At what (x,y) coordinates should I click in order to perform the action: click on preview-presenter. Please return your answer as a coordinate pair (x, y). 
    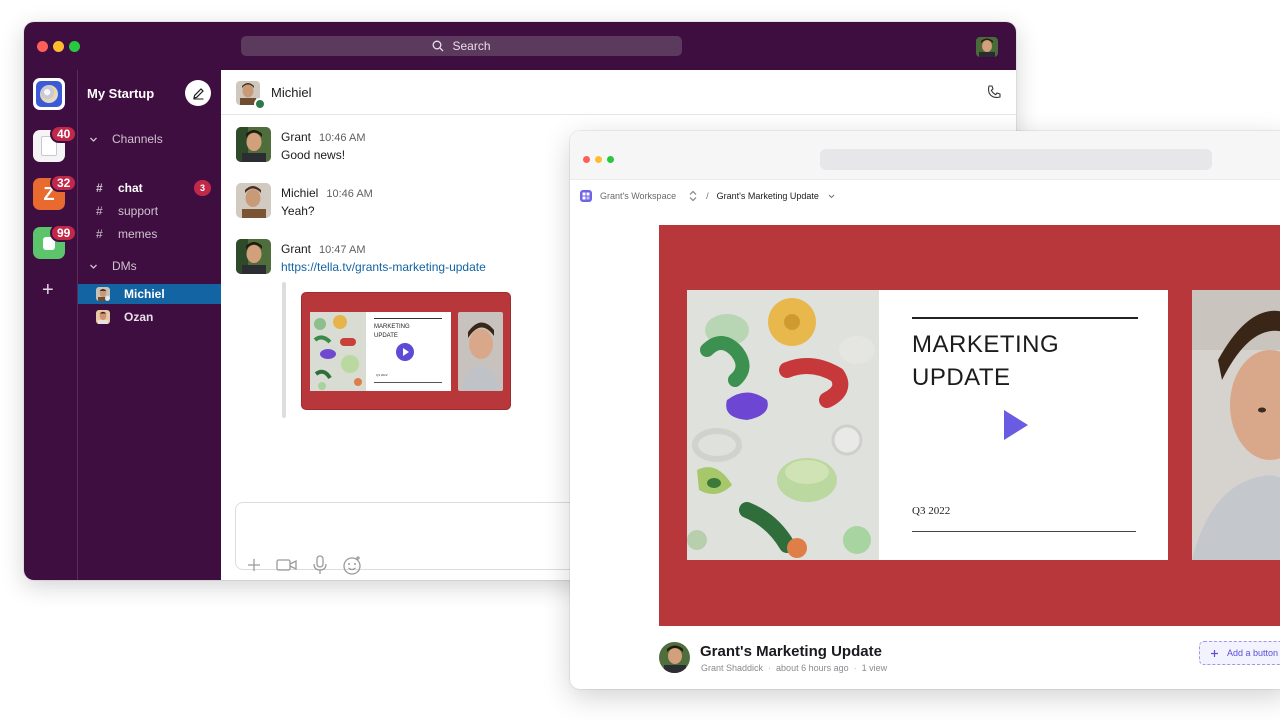
    Looking at the image, I should click on (480, 351).